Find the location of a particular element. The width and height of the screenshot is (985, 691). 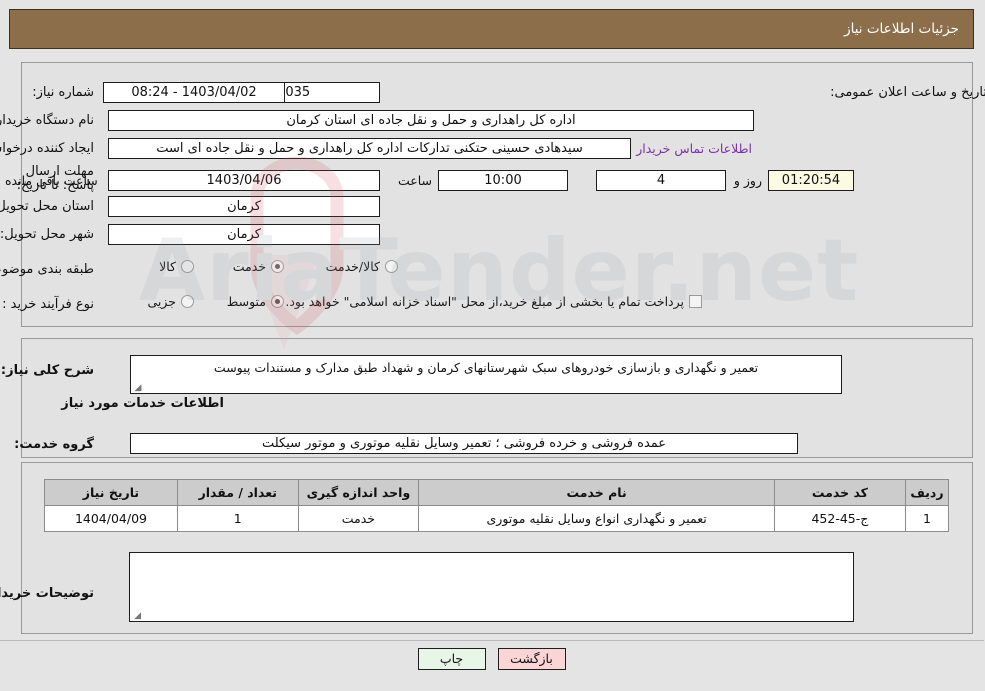

process-option-minor: جزیی is located at coordinates (171, 301).